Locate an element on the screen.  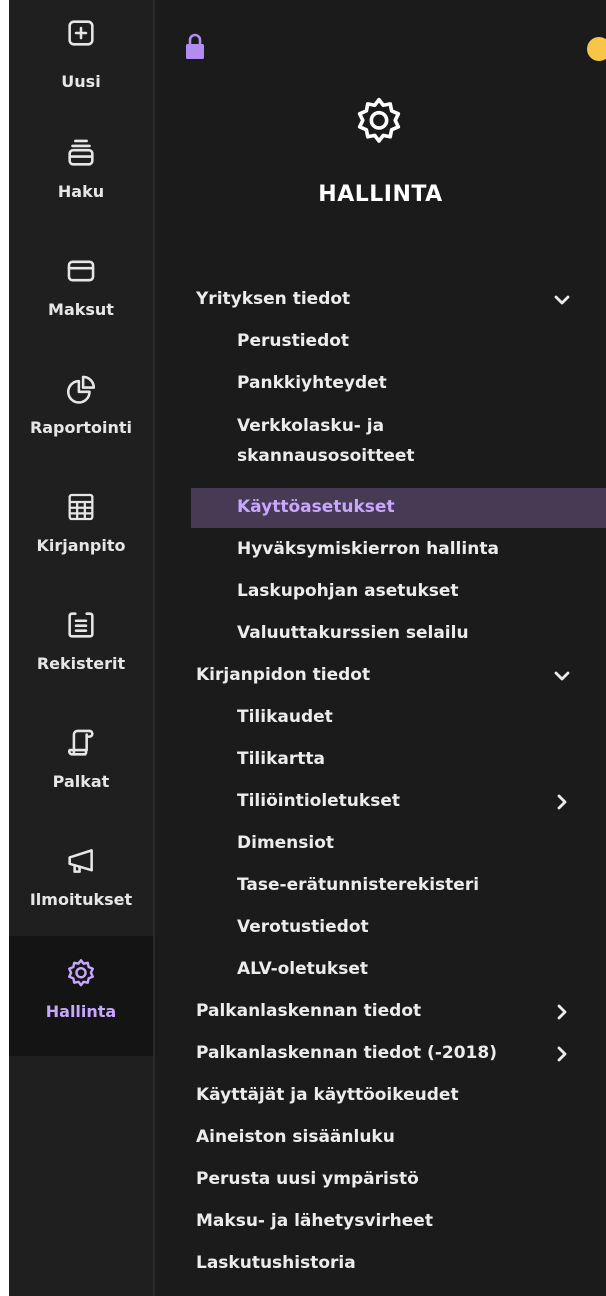
menu-item-hyvaksymiskierron-hallinta: Hyväksymiskierron hallinta is located at coordinates (380, 550).